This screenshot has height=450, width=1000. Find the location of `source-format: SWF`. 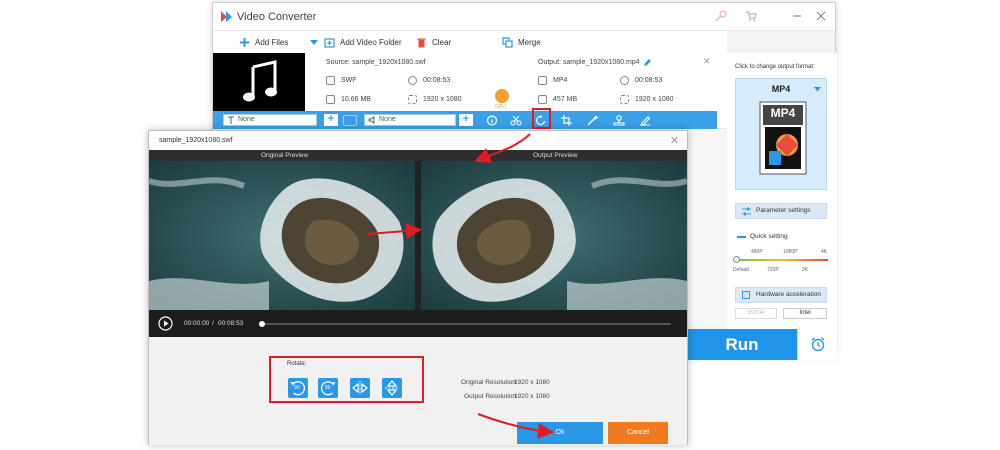

source-format: SWF is located at coordinates (349, 80).